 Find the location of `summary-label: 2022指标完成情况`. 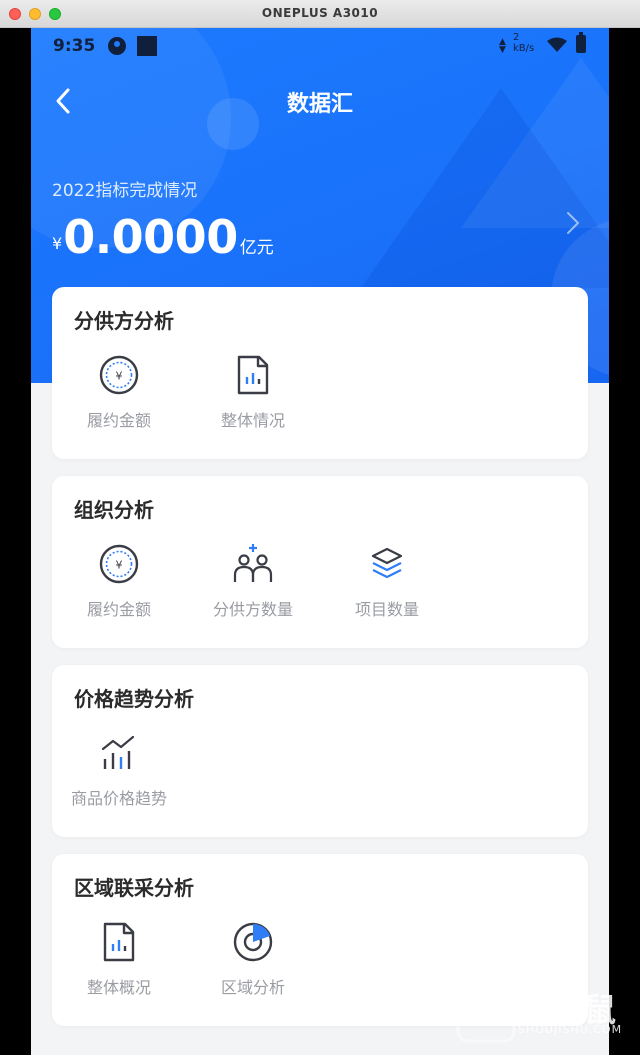

summary-label: 2022指标完成情况 is located at coordinates (125, 191).